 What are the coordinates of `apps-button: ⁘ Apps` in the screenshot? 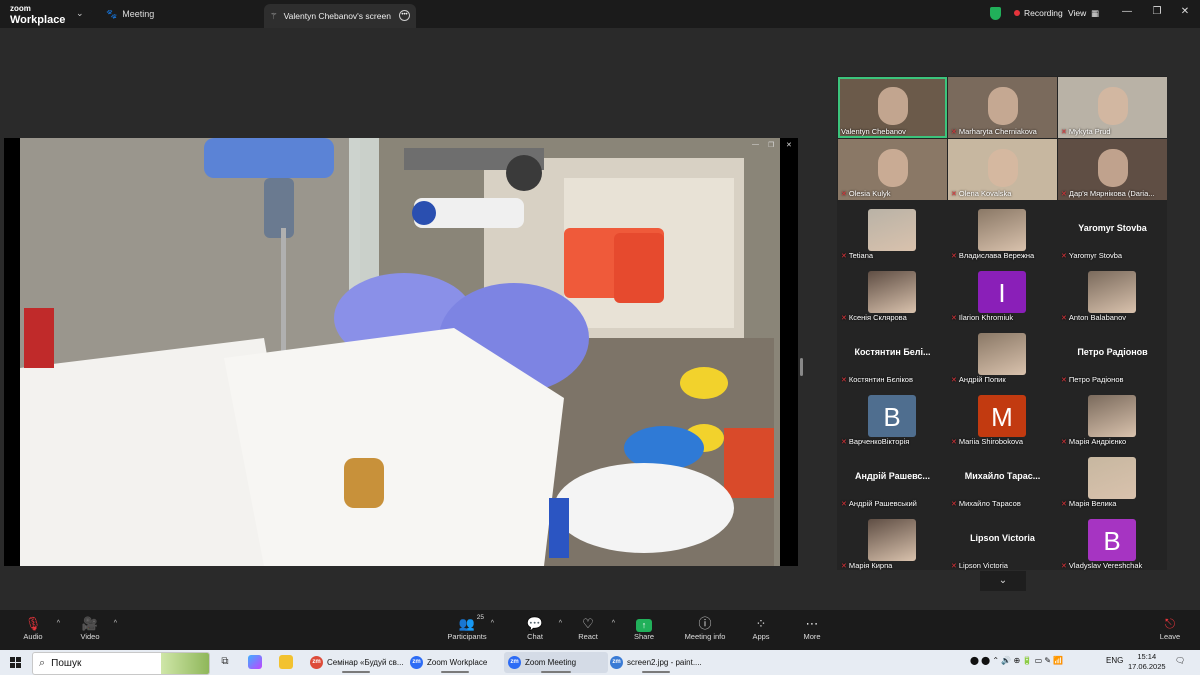 It's located at (761, 628).